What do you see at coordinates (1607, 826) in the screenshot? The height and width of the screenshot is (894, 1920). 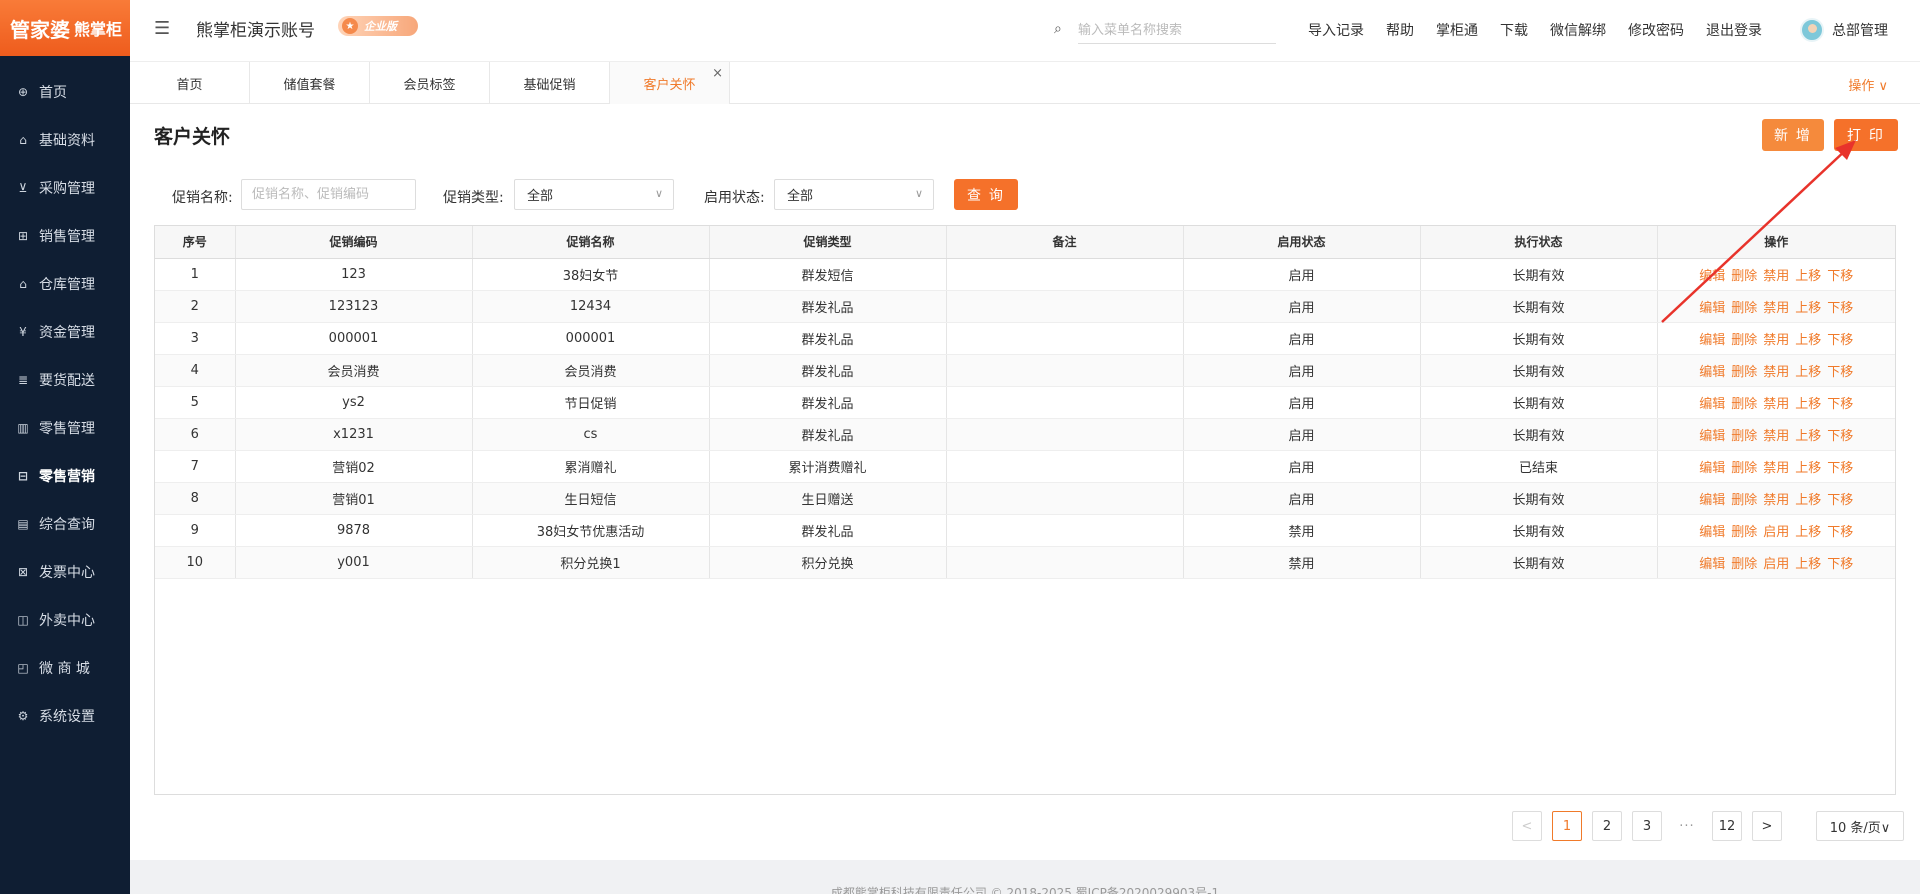 I see `page-button: 2` at bounding box center [1607, 826].